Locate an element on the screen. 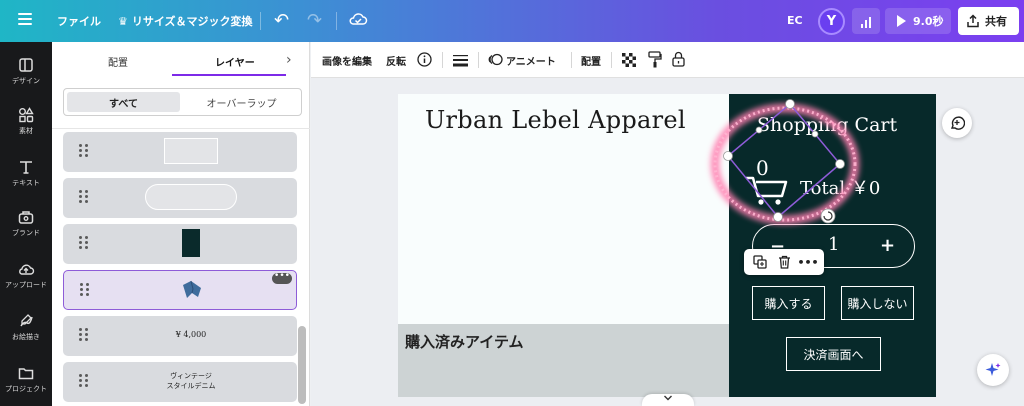  more-icon: ••• is located at coordinates (807, 262).